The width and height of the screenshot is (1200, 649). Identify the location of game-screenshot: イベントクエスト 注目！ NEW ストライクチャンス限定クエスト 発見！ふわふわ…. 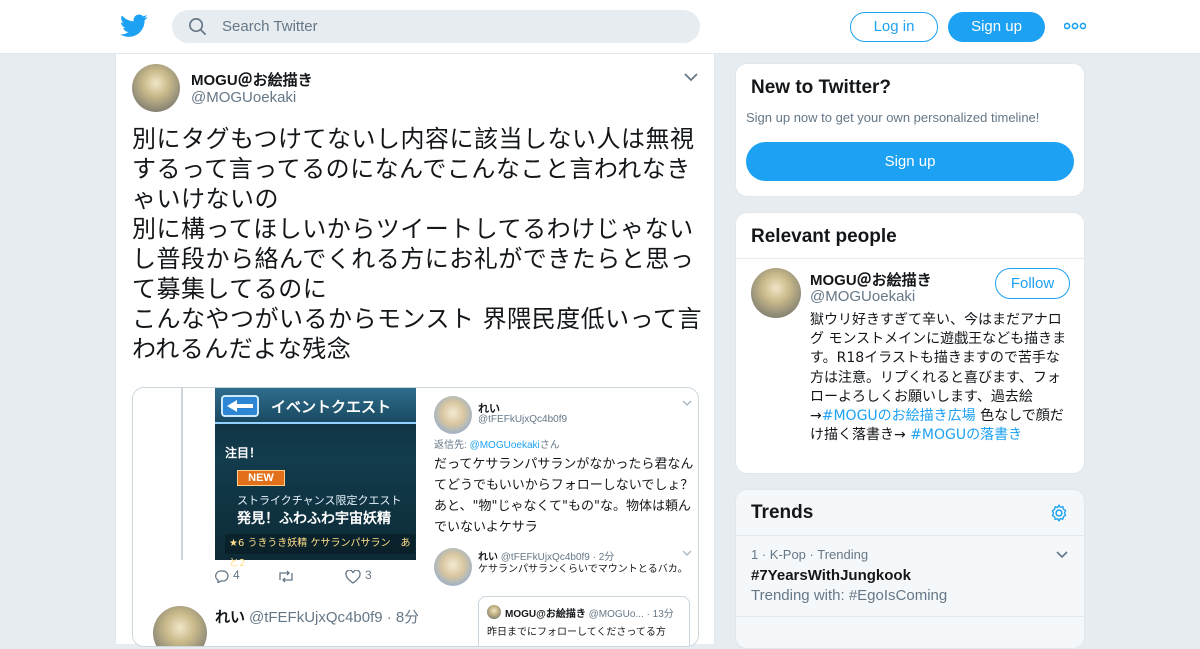
(315, 478).